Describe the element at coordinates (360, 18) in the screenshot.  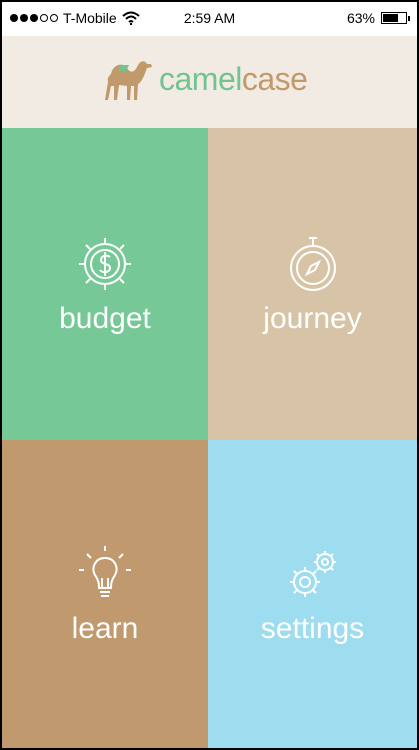
I see `battery-percent: 63%` at that location.